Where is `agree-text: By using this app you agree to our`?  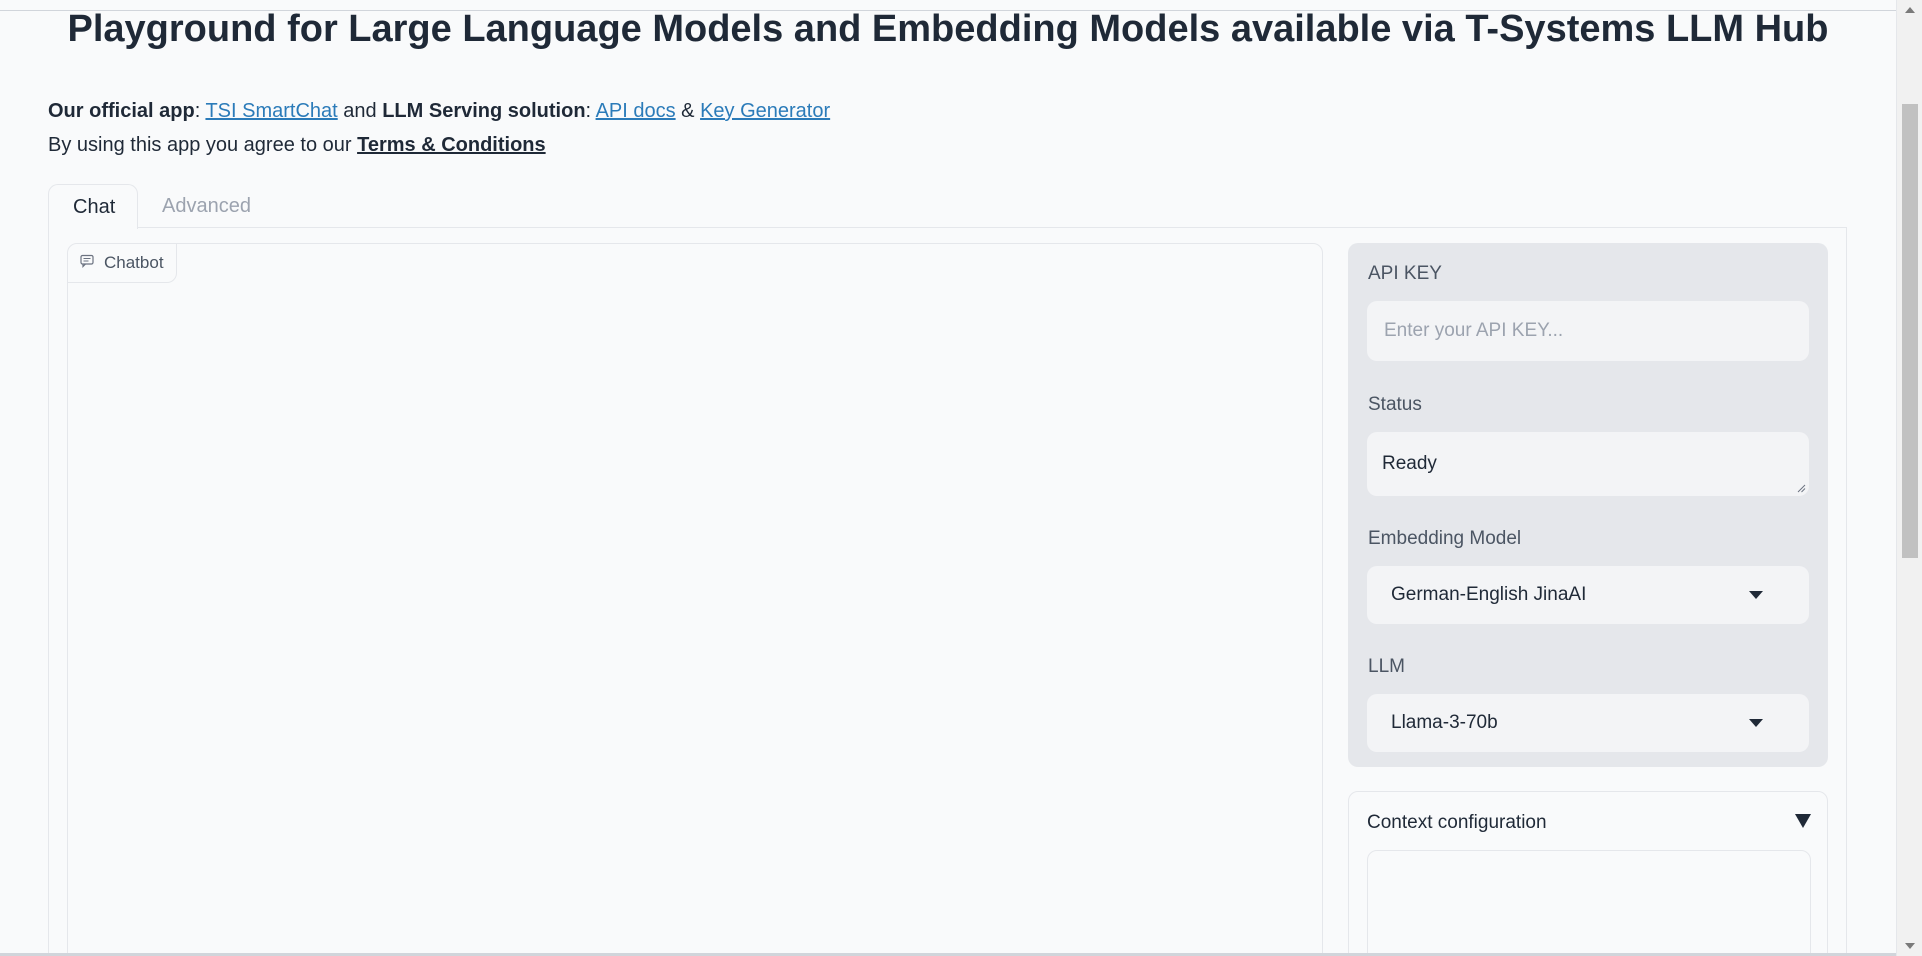
agree-text: By using this app you agree to our is located at coordinates (203, 145).